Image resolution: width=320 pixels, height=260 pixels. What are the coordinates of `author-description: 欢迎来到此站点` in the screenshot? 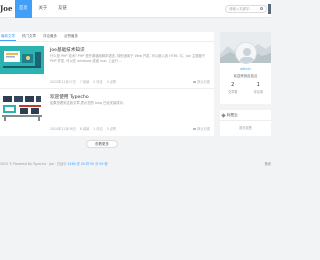 It's located at (245, 76).